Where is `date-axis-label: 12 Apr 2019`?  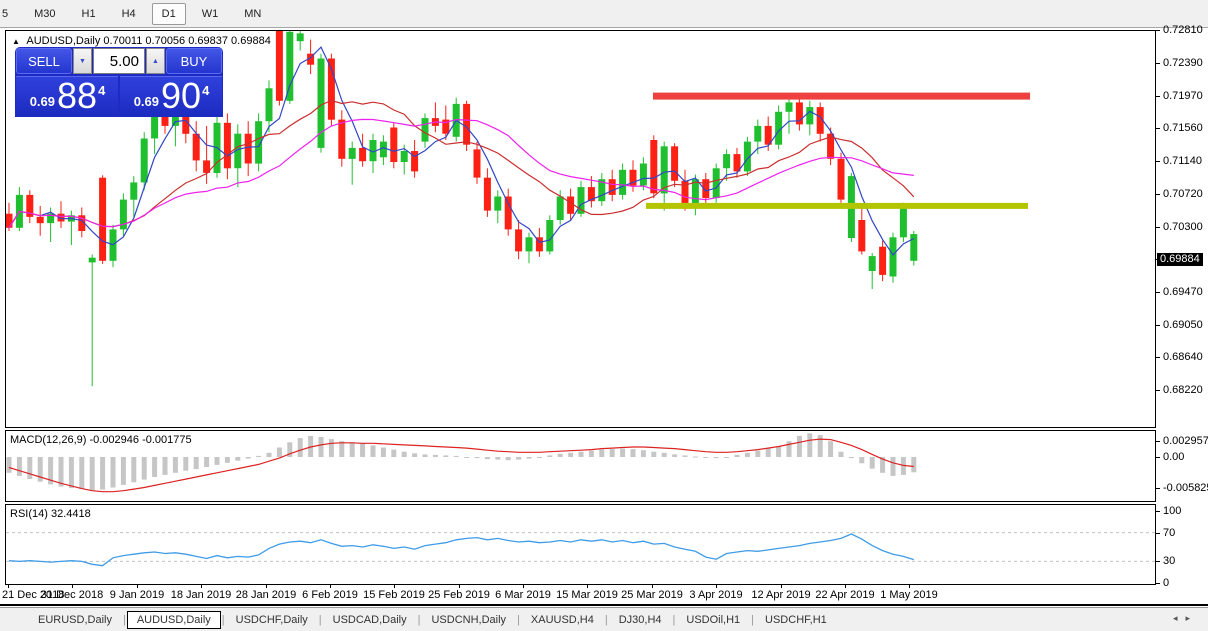
date-axis-label: 12 Apr 2019 is located at coordinates (781, 595).